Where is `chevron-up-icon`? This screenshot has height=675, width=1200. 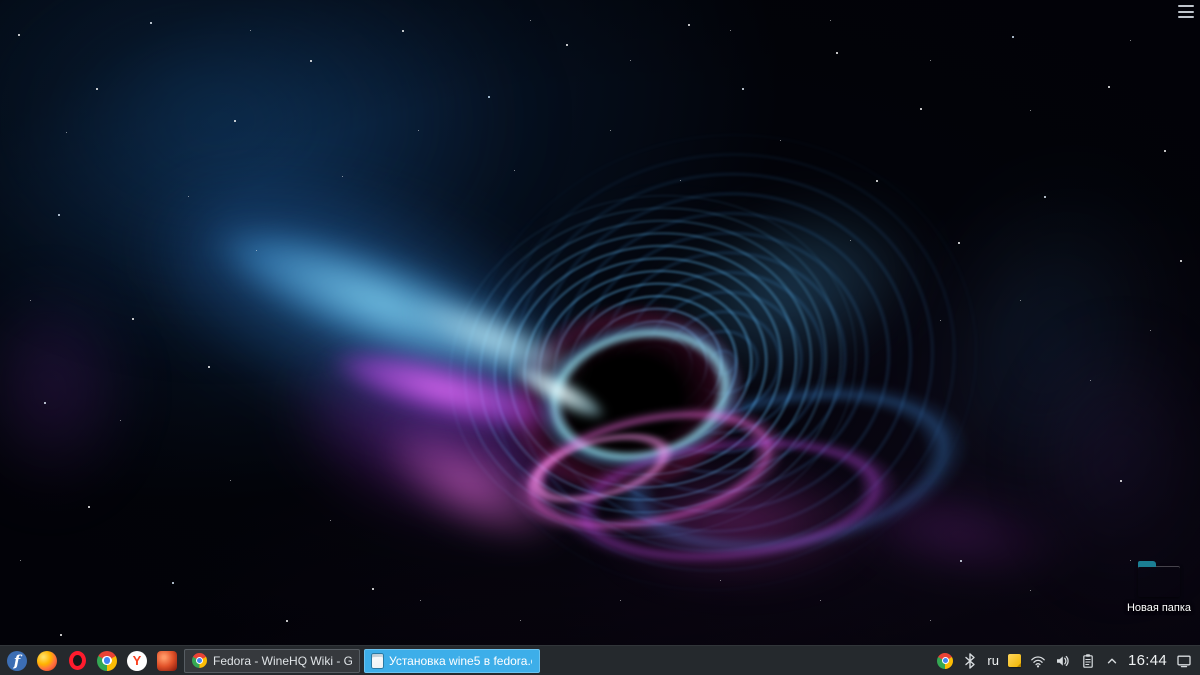
chevron-up-icon is located at coordinates (1112, 660).